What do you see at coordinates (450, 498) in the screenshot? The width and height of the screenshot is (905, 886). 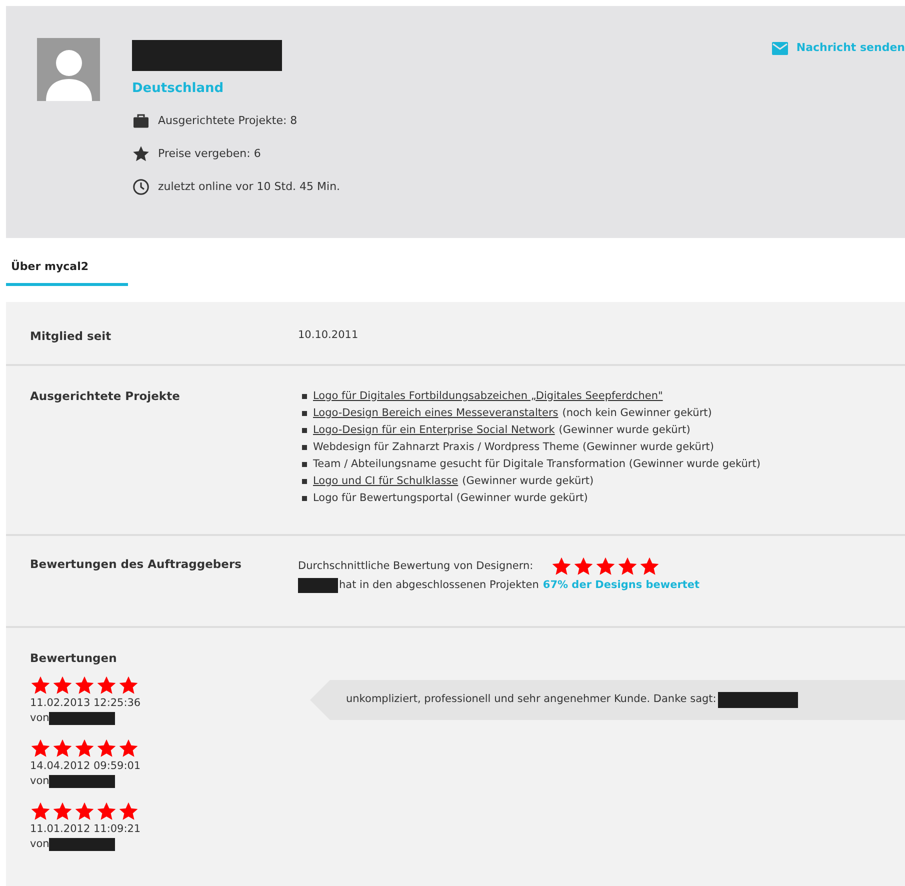 I see `project-text: Logo für Bewertungsportal (Gewinner wurde gekürt)` at bounding box center [450, 498].